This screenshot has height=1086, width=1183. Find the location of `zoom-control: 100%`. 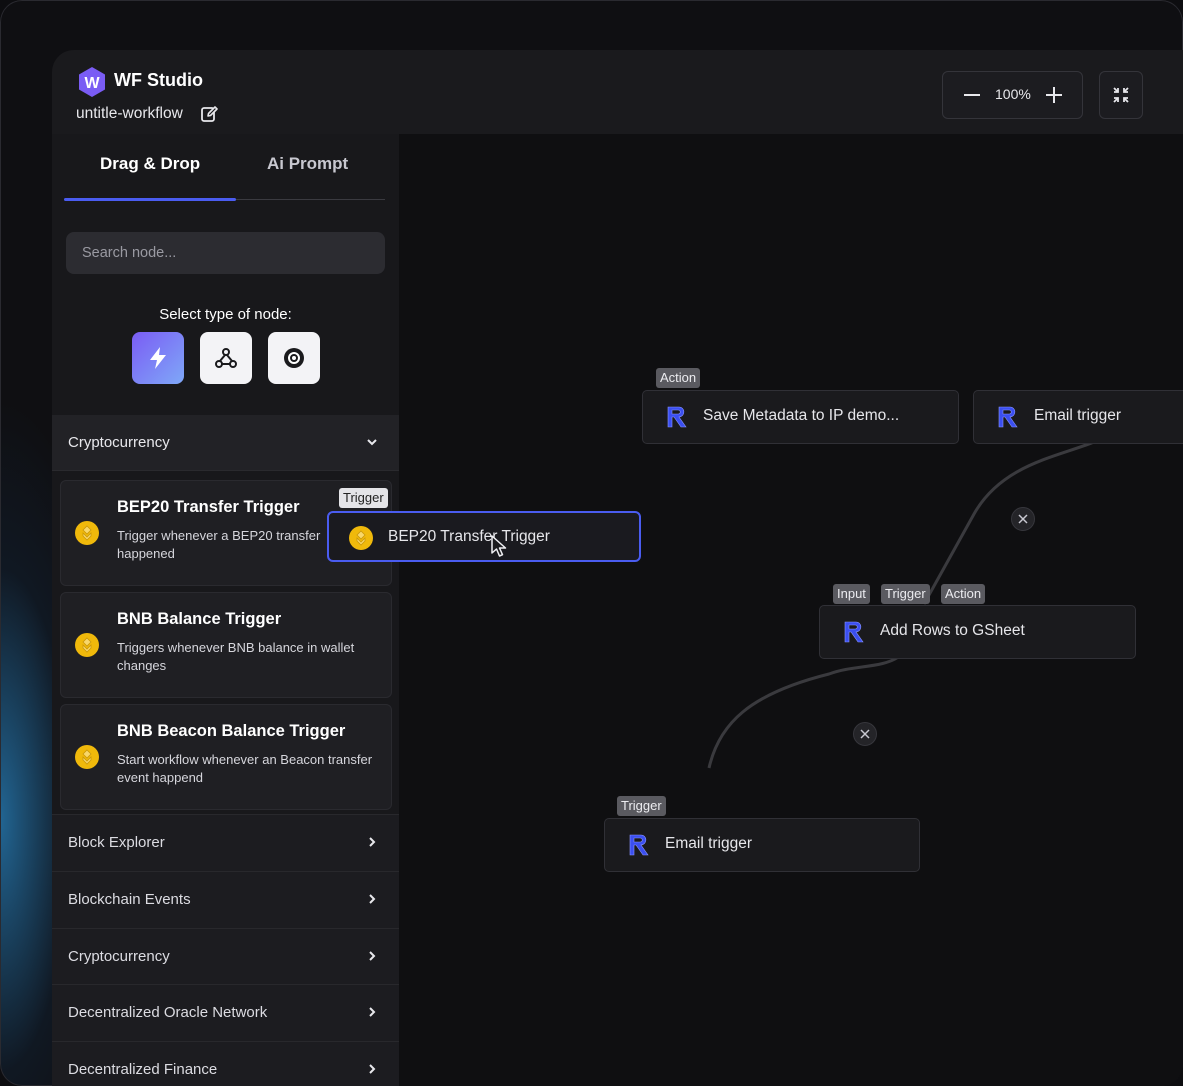

zoom-control: 100% is located at coordinates (1012, 95).